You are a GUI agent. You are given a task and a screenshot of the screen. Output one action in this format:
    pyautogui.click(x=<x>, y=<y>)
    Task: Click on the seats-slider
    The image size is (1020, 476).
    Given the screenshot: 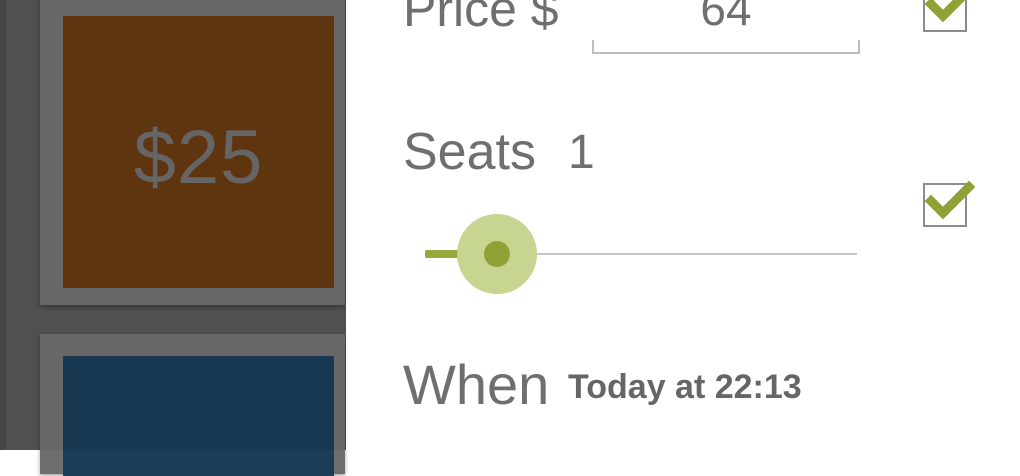 What is the action you would take?
    pyautogui.click(x=641, y=254)
    